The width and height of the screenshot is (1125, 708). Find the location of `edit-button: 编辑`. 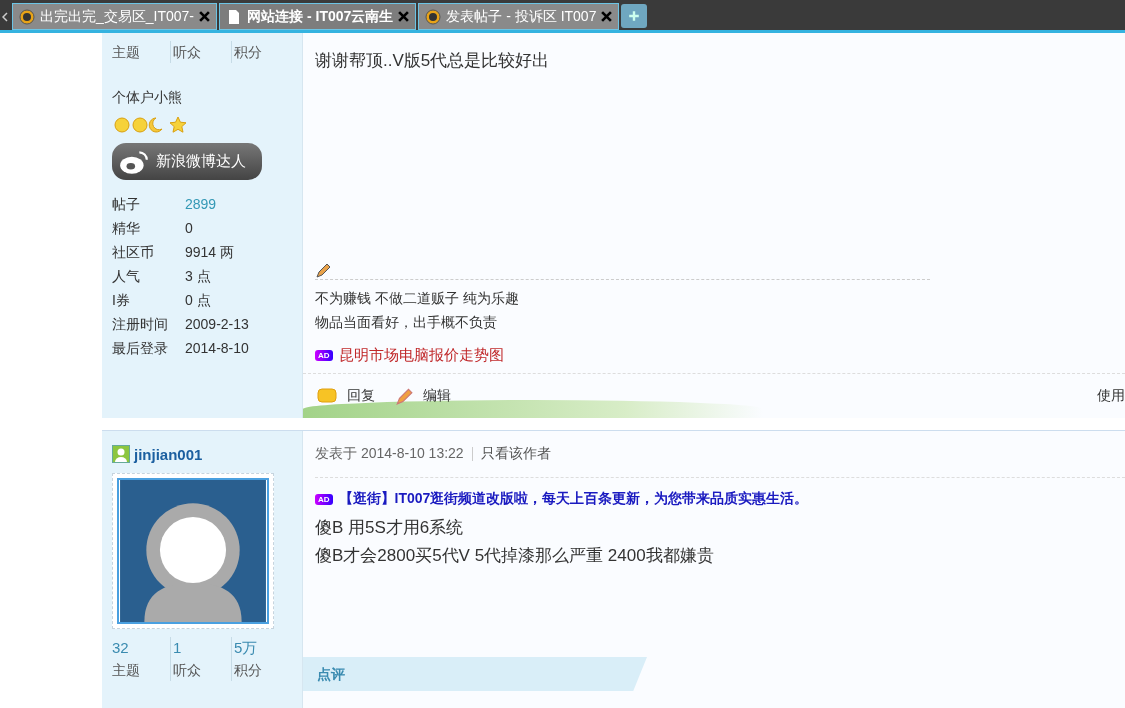

edit-button: 编辑 is located at coordinates (423, 396).